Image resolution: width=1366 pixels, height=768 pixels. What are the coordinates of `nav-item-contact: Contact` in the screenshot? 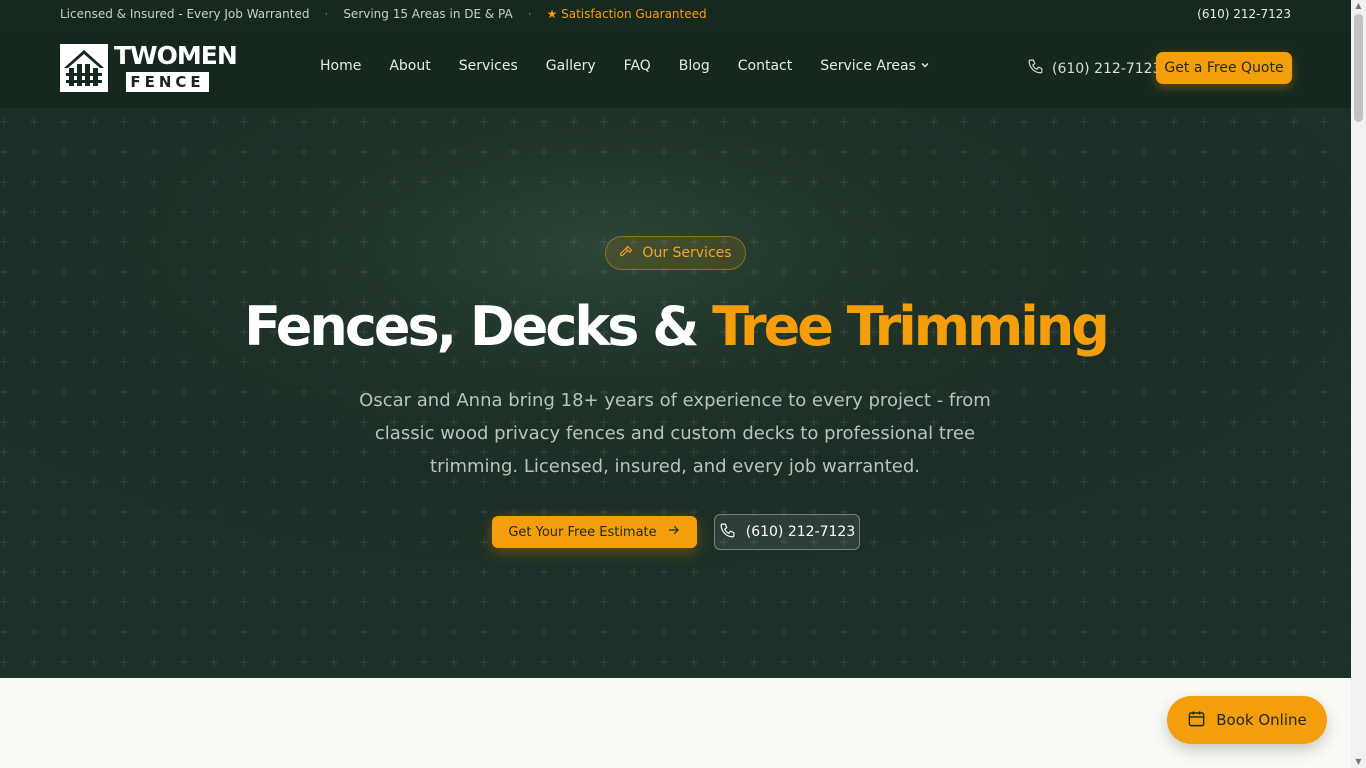 It's located at (765, 66).